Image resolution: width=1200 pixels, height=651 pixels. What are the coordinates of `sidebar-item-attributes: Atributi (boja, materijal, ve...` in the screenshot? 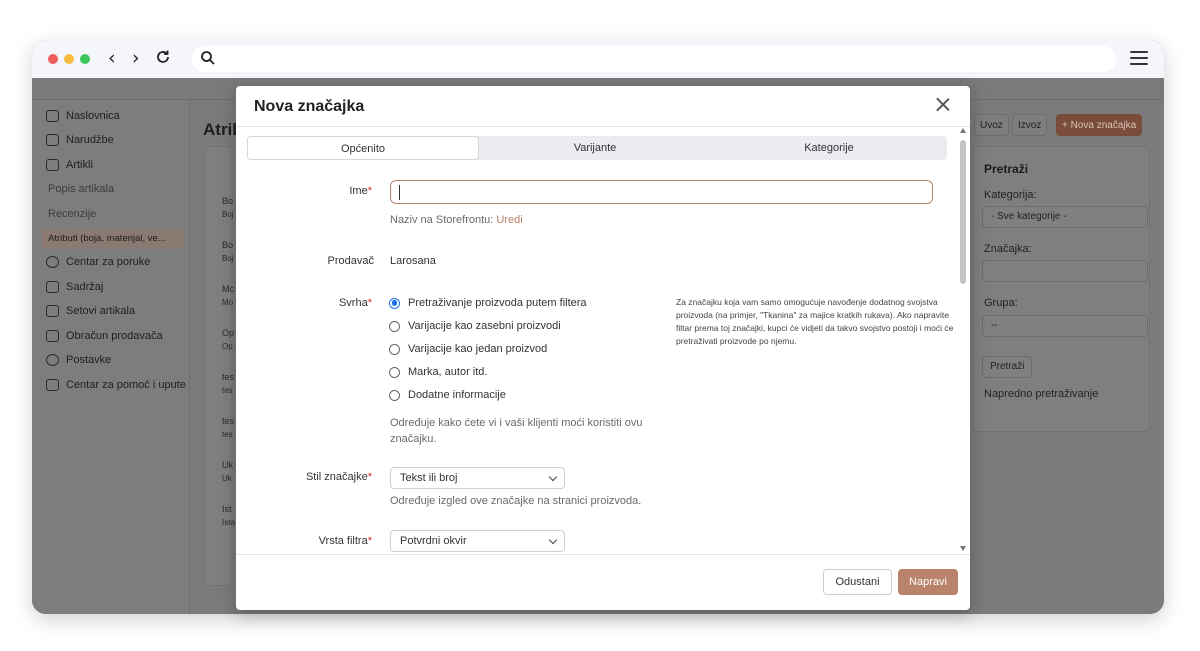 It's located at (107, 238).